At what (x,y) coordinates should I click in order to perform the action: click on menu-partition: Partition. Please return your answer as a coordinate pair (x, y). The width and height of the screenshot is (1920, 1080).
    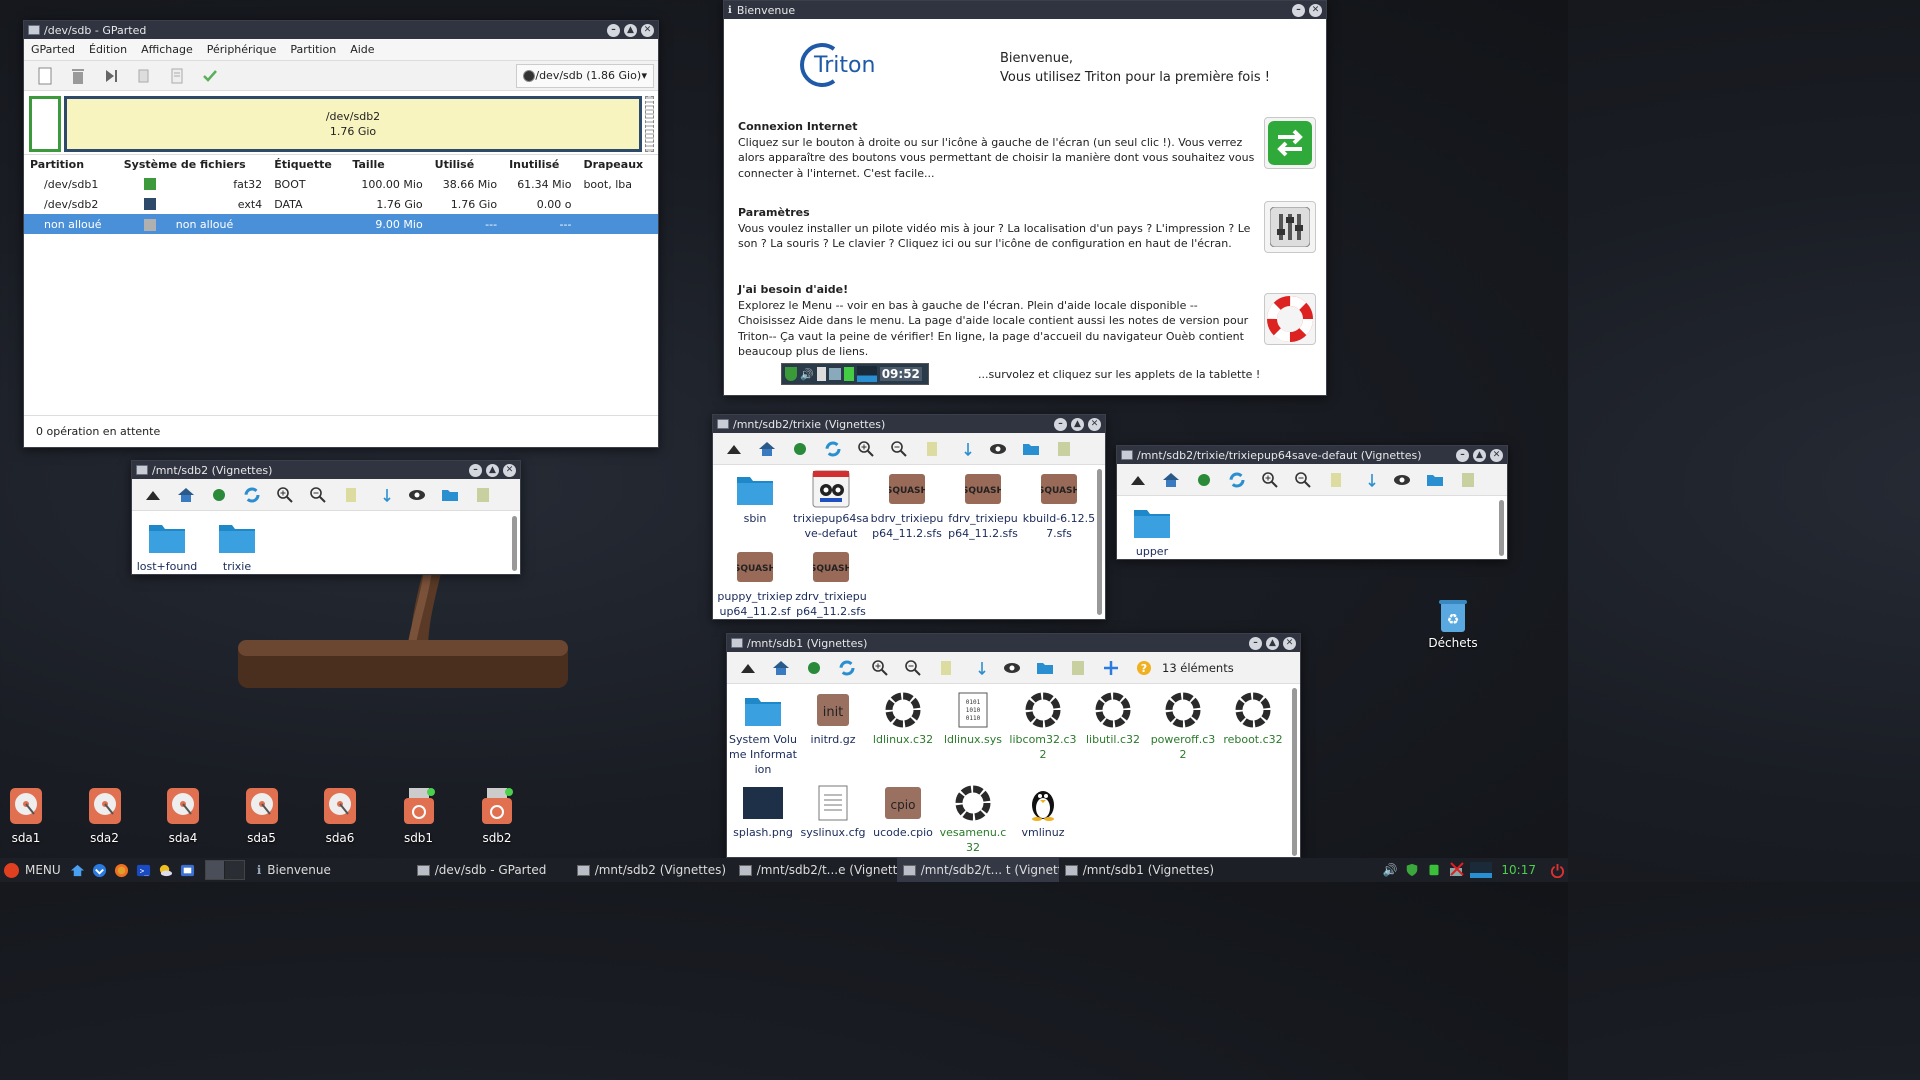
    Looking at the image, I should click on (313, 49).